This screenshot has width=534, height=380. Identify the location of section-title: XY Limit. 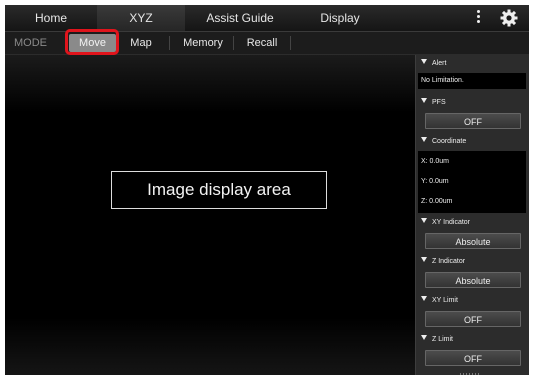
(445, 300).